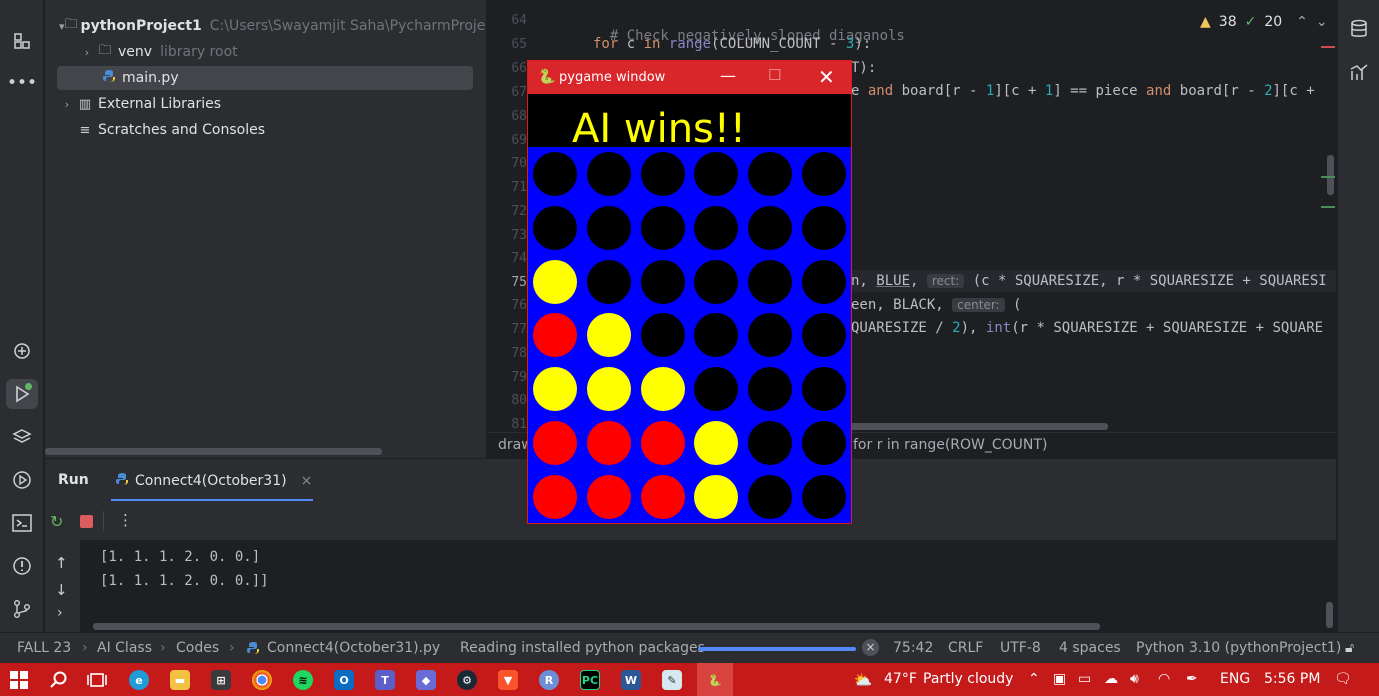 Image resolution: width=1379 pixels, height=696 pixels. I want to click on weather-temperature: 47°F, so click(900, 679).